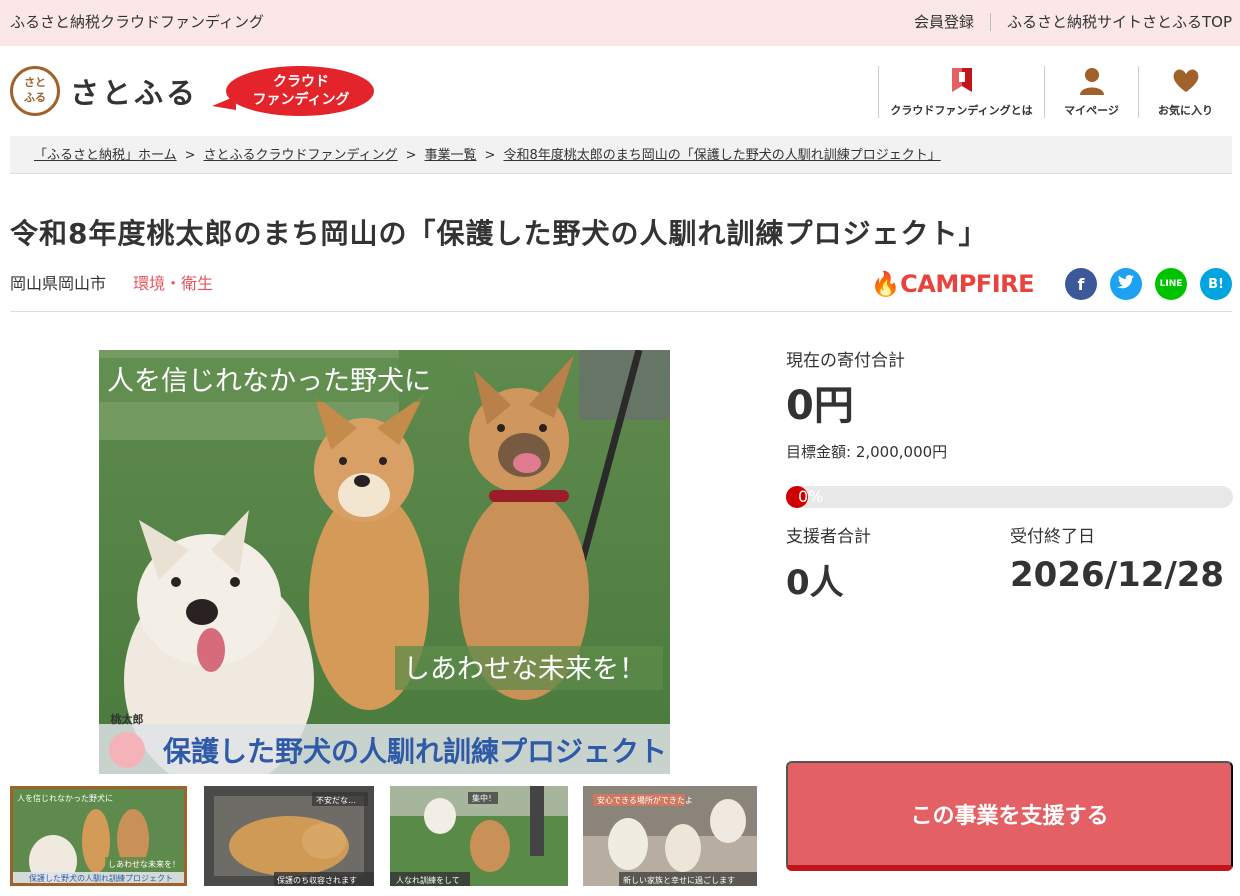  What do you see at coordinates (990, 21) in the screenshot?
I see `top-link-divider` at bounding box center [990, 21].